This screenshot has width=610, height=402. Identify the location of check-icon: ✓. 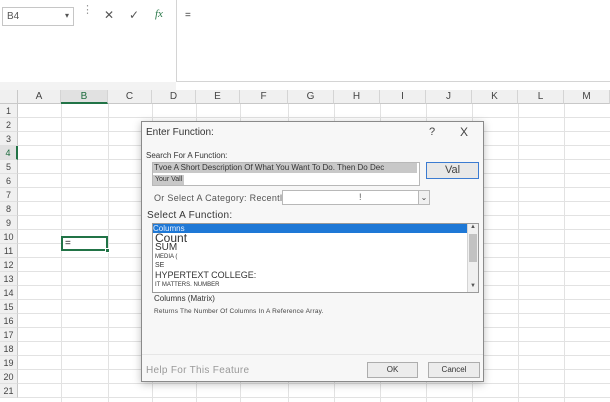
(134, 15).